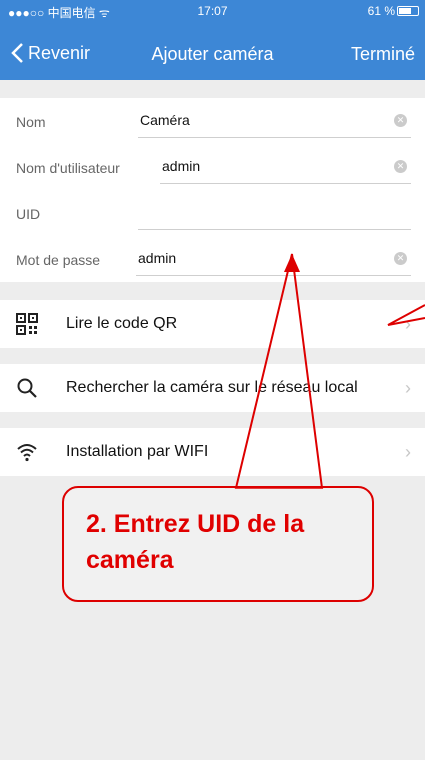  I want to click on user-row: Nom d'utilisateur ✕, so click(212, 167).